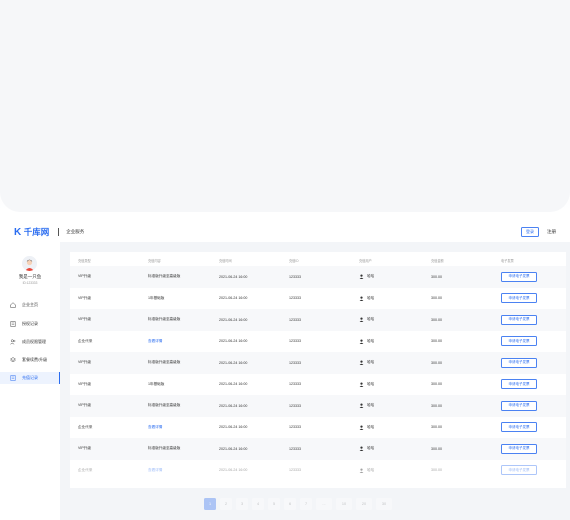 This screenshot has width=570, height=520. Describe the element at coordinates (156, 383) in the screenshot. I see `recharge-content: 1年基础版` at that location.